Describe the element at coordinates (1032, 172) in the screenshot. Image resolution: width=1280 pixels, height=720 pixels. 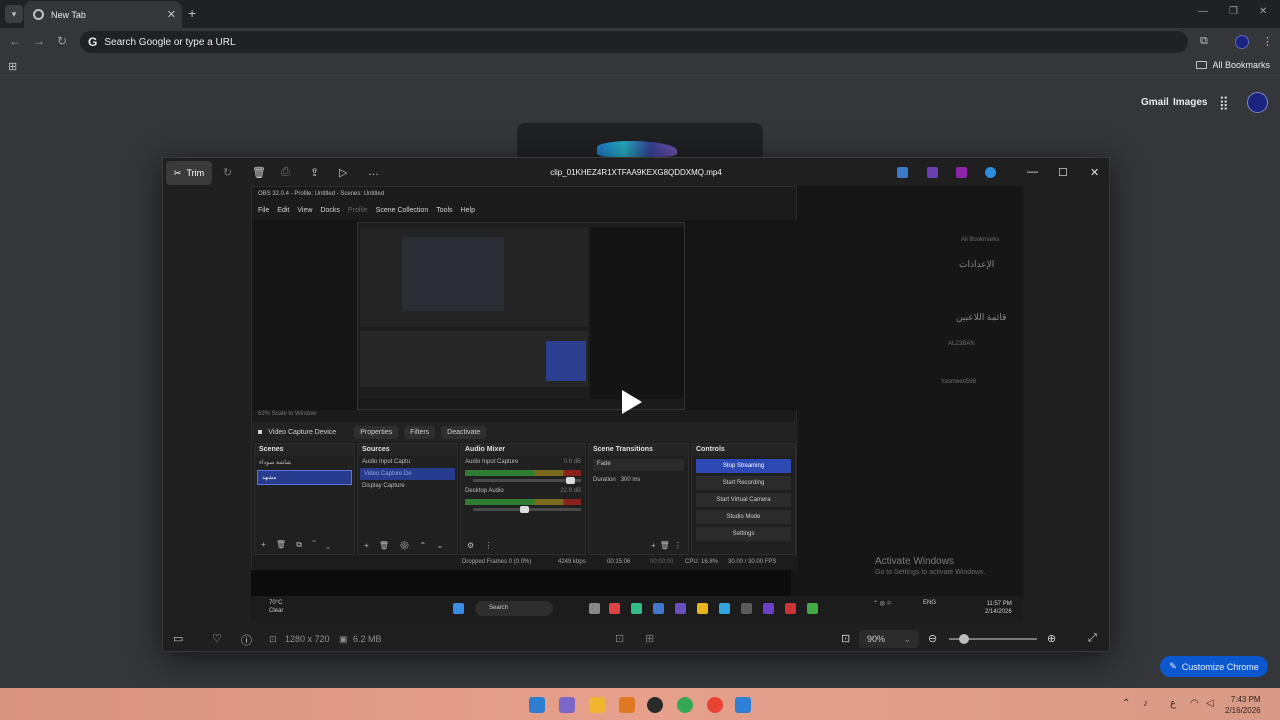
I see `viewer-minimize-button: —` at that location.